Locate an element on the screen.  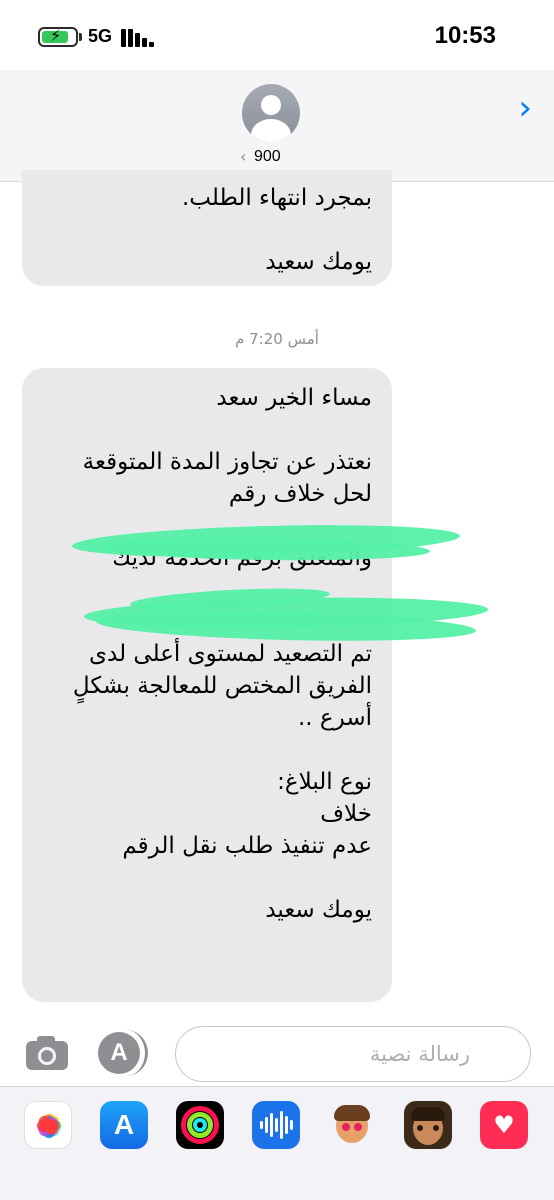
digital-touch-icon: ♥ is located at coordinates (504, 1125).